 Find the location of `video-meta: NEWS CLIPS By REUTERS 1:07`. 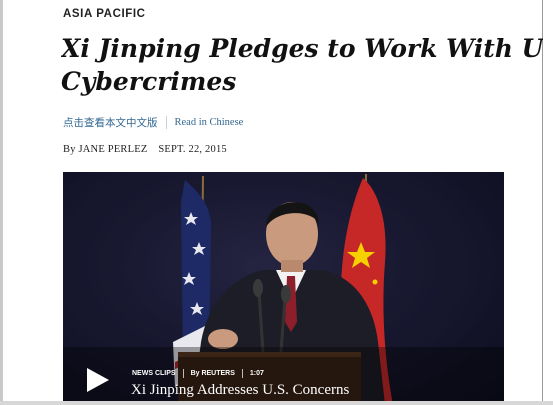

video-meta: NEWS CLIPS By REUTERS 1:07 is located at coordinates (198, 373).